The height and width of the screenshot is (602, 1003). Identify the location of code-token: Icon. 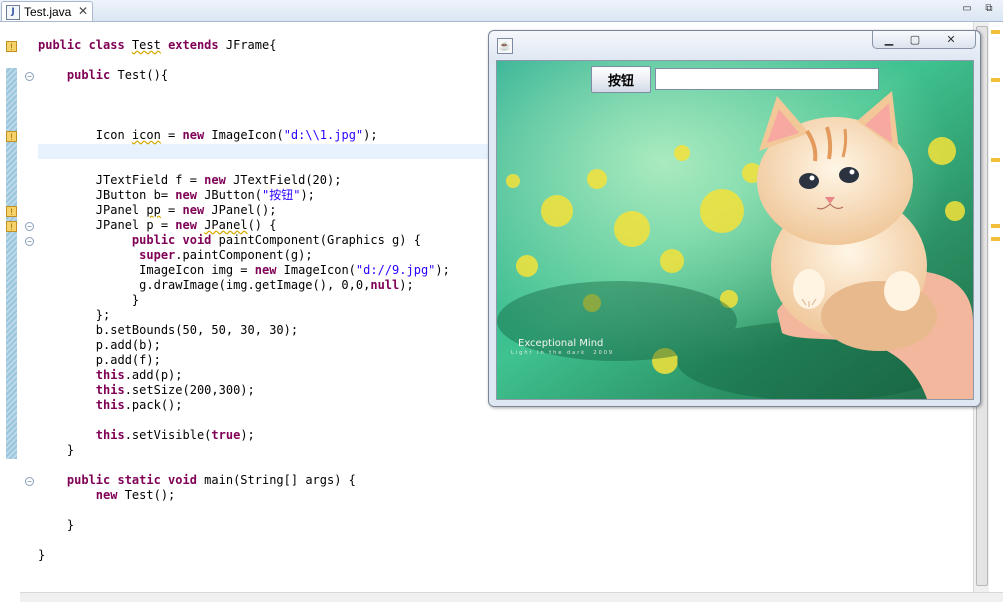
(85, 135).